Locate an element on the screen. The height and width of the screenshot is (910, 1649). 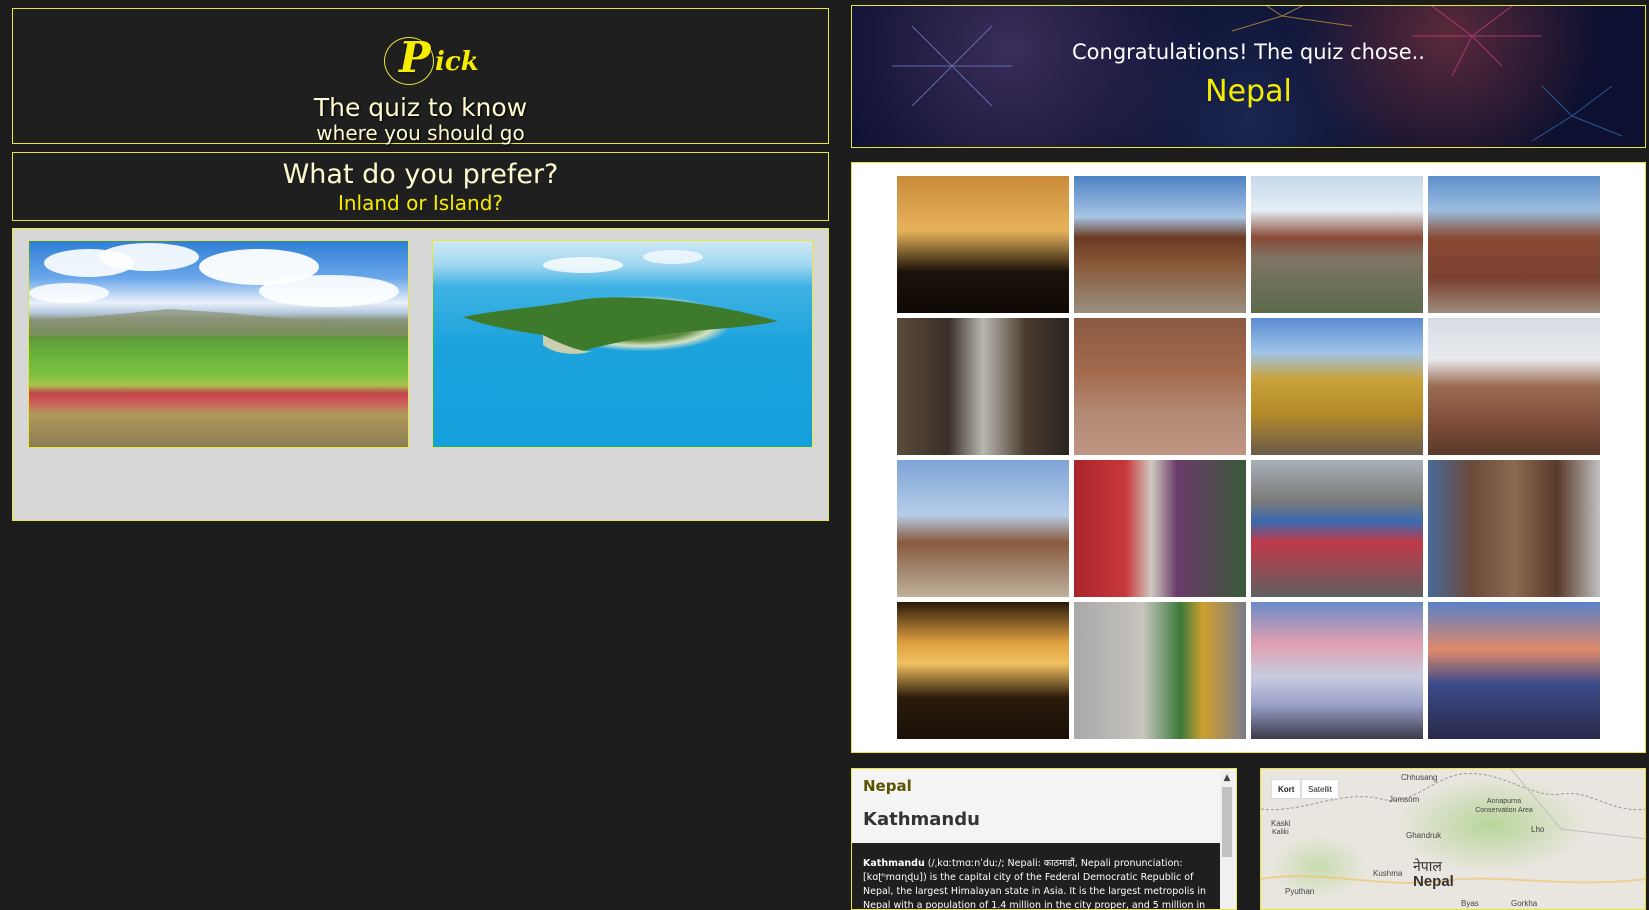
map-place-jomsom: Jomsom is located at coordinates (1404, 799).